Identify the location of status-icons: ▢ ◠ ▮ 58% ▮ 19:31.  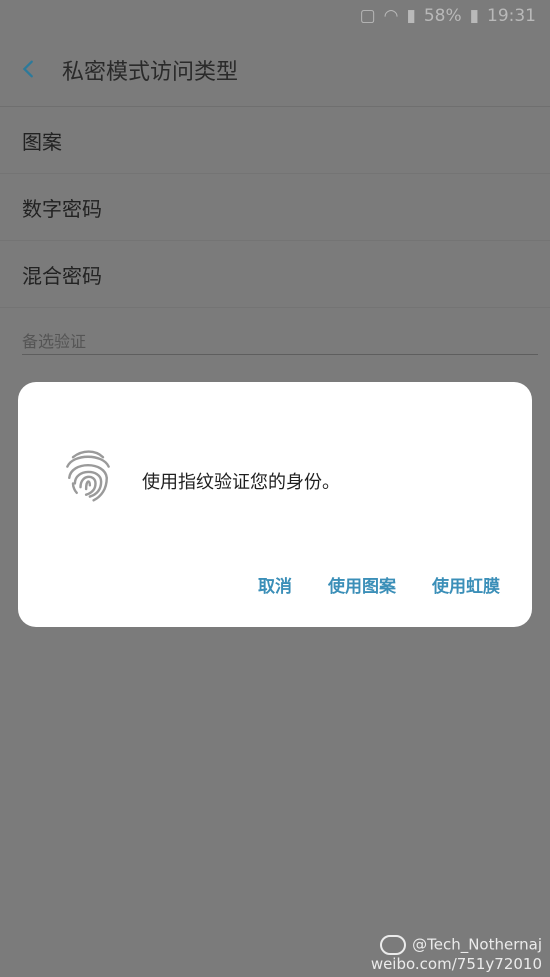
(448, 16).